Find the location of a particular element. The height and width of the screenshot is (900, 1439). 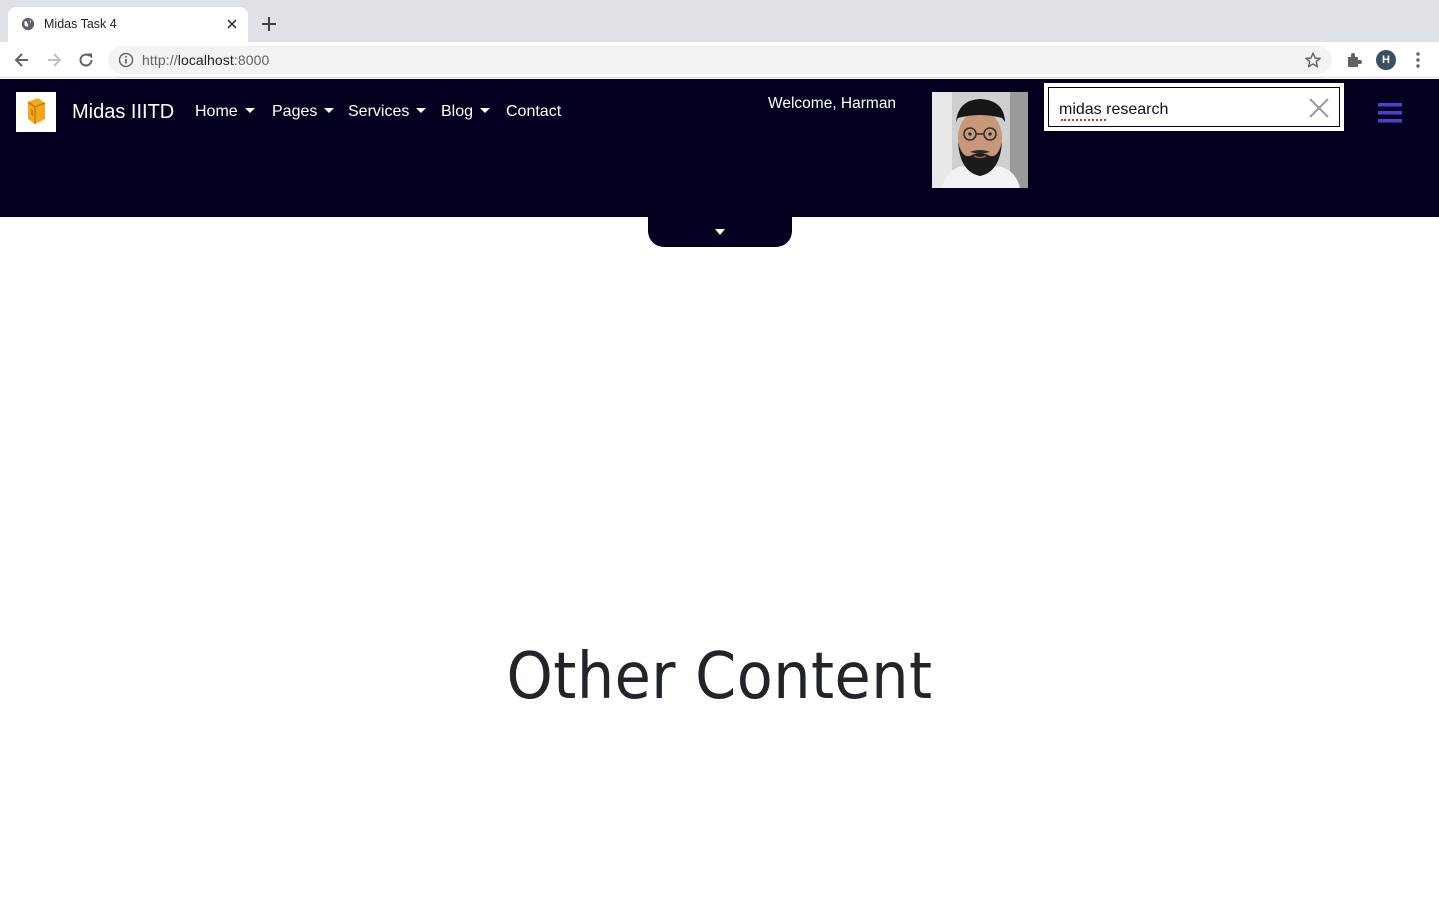

search-field-border is located at coordinates (1194, 107).